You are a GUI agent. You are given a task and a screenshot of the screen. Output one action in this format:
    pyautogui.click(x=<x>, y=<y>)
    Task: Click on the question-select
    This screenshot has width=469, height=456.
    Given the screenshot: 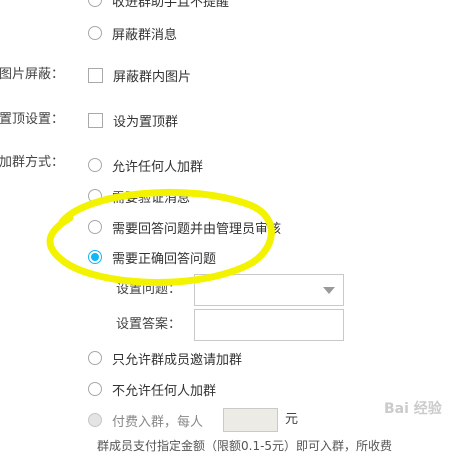 What is the action you would take?
    pyautogui.click(x=269, y=290)
    